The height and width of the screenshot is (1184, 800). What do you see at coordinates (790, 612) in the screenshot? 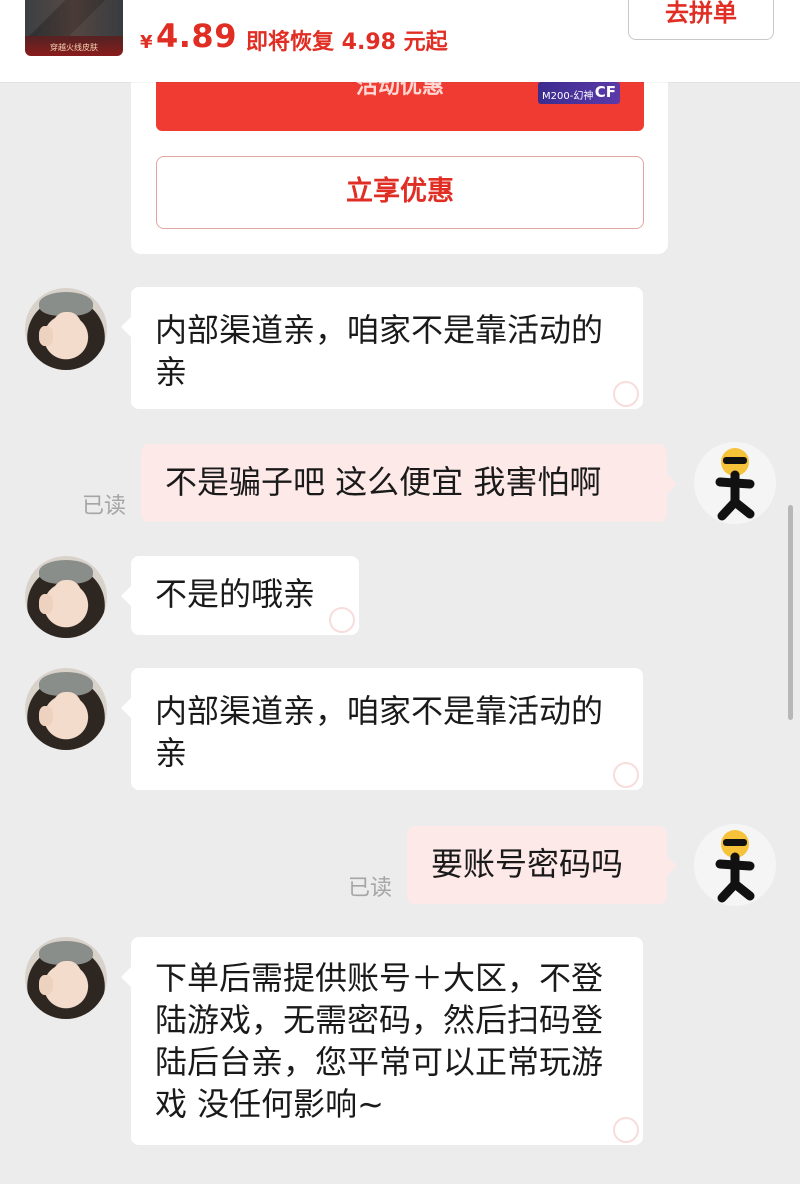
I see `scrollbar` at bounding box center [790, 612].